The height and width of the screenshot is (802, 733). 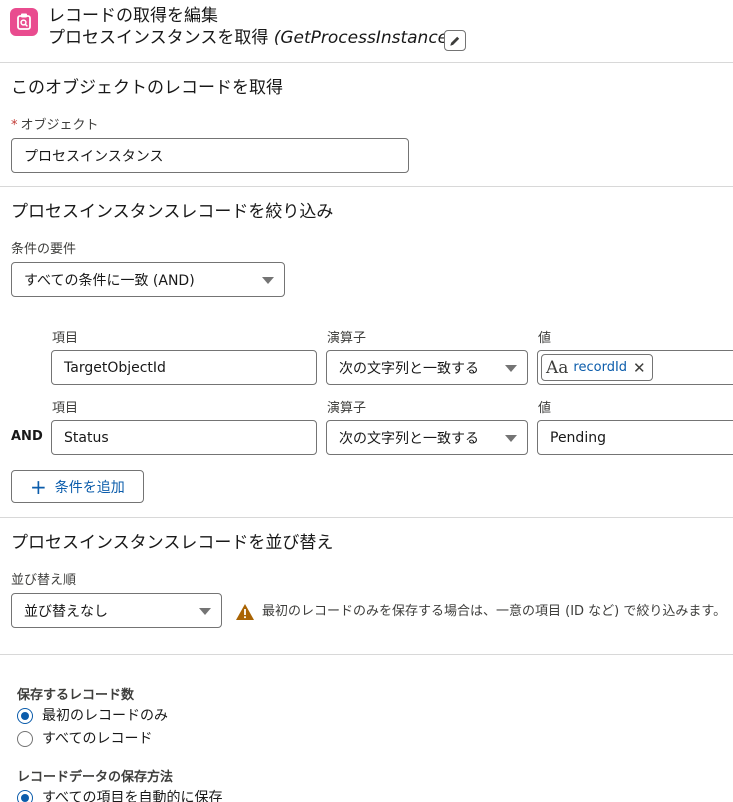 I want to click on radio-auto-store-label: すべての項目を自動的に保存, so click(x=132, y=796).